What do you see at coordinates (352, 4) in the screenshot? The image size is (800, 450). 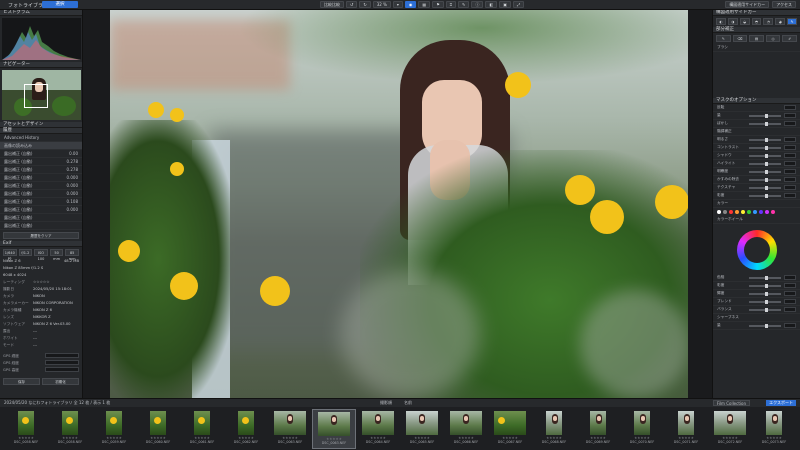 I see `rotate-left-icon: ↺` at bounding box center [352, 4].